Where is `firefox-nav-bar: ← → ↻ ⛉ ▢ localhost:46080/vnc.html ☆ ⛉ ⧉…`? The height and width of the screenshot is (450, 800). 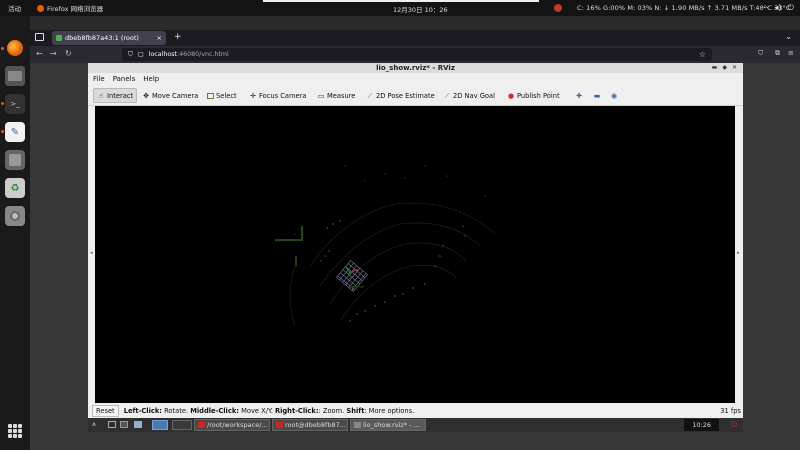
firefox-nav-bar: ← → ↻ ⛉ ▢ localhost:46080/vnc.html ☆ ⛉ ⧉… is located at coordinates (415, 54).